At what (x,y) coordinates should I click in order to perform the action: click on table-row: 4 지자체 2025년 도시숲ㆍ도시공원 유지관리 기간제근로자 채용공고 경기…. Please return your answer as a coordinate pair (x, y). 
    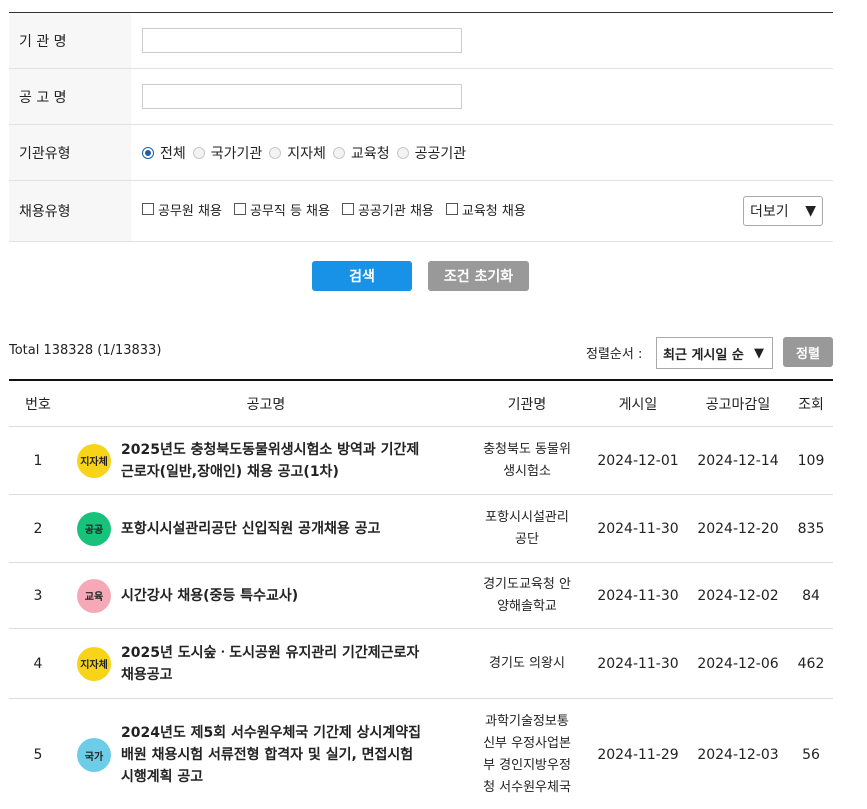
    Looking at the image, I should click on (421, 664).